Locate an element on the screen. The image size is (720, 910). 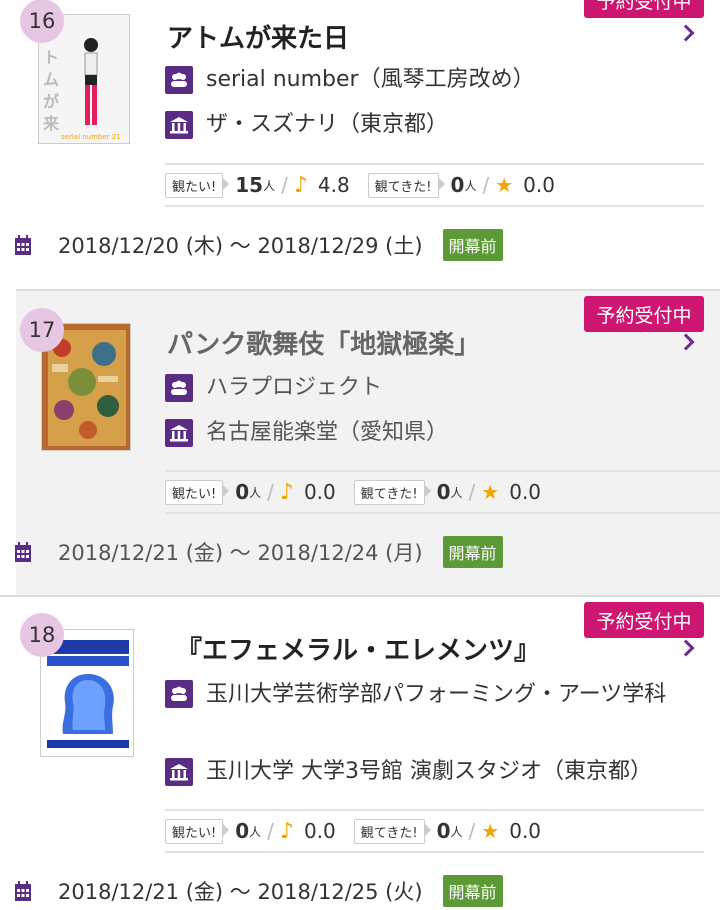
date-range: 2018/12/20 (木) 〜 2018/12/29 (土) is located at coordinates (240, 246).